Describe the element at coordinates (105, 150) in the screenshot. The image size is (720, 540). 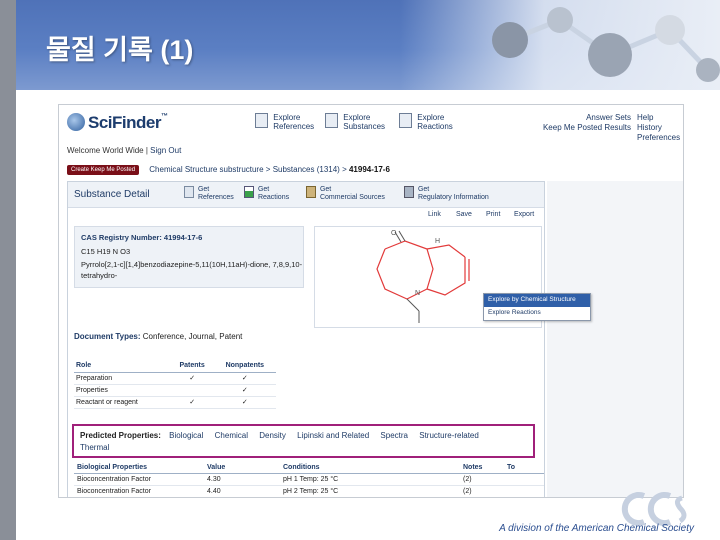
I see `welcome-text: Welcome World Wide` at that location.